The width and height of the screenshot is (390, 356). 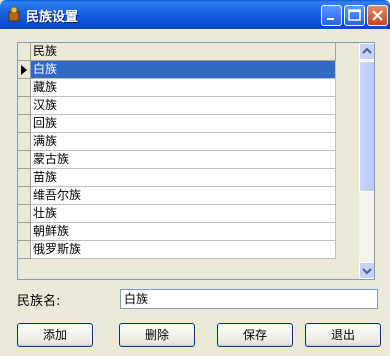 What do you see at coordinates (183, 214) in the screenshot?
I see `table-cell: 壮族` at bounding box center [183, 214].